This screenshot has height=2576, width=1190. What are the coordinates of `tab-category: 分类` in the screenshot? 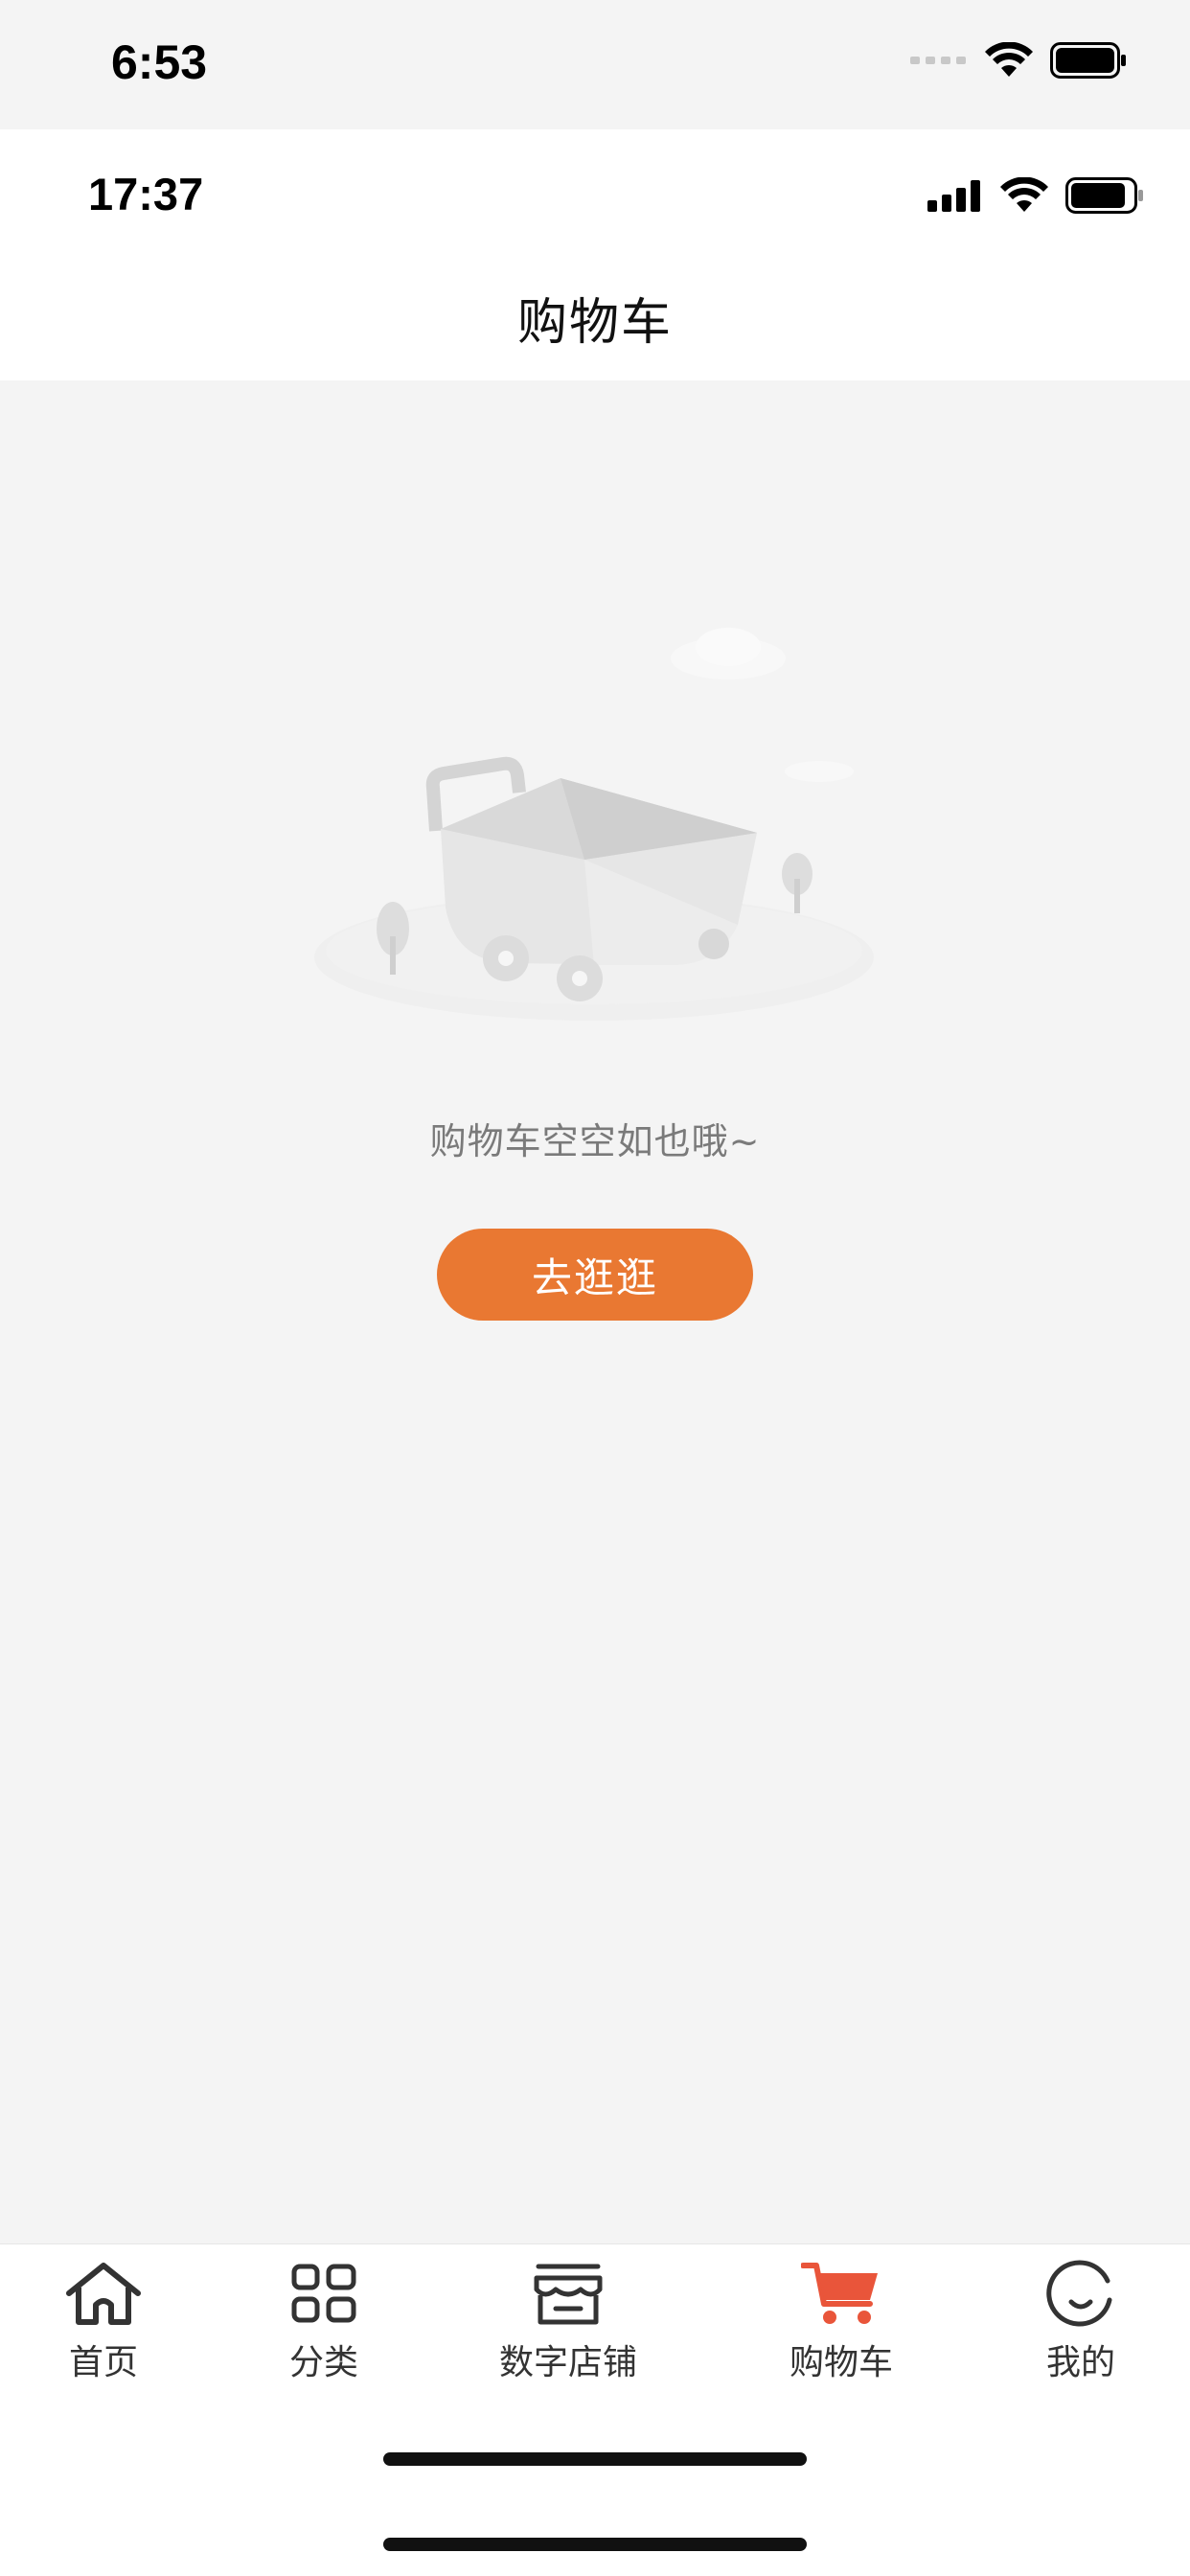 It's located at (324, 2321).